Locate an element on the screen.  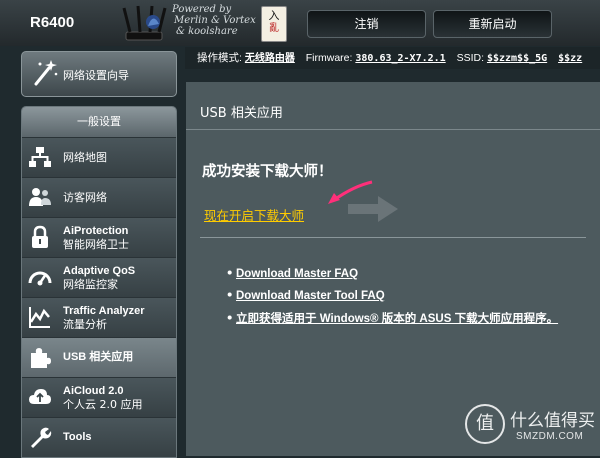
title-divider is located at coordinates (393, 129).